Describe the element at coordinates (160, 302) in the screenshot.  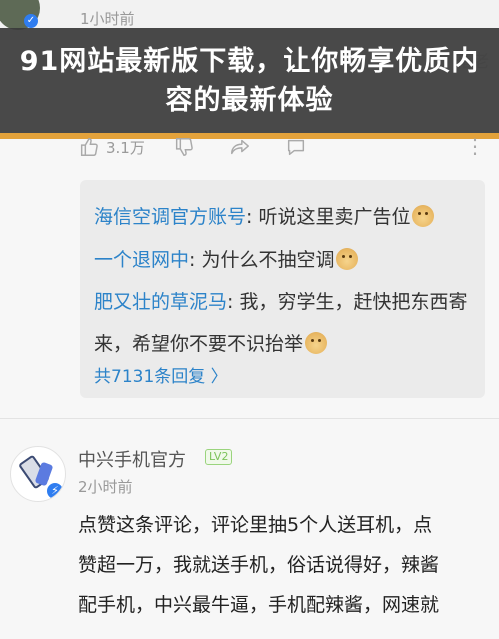
I see `reply-username: 肥又壮的草泥马` at that location.